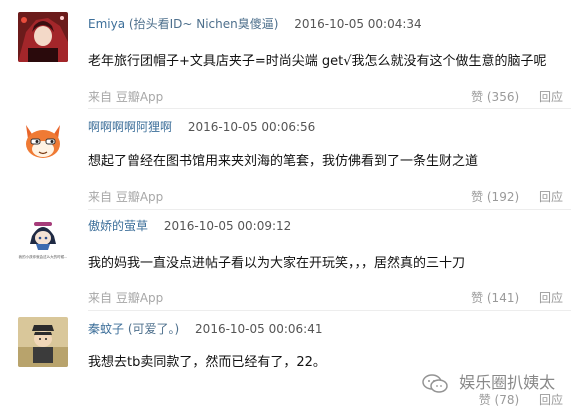 This screenshot has width=585, height=413. I want to click on wechat-logo-icon, so click(435, 383).